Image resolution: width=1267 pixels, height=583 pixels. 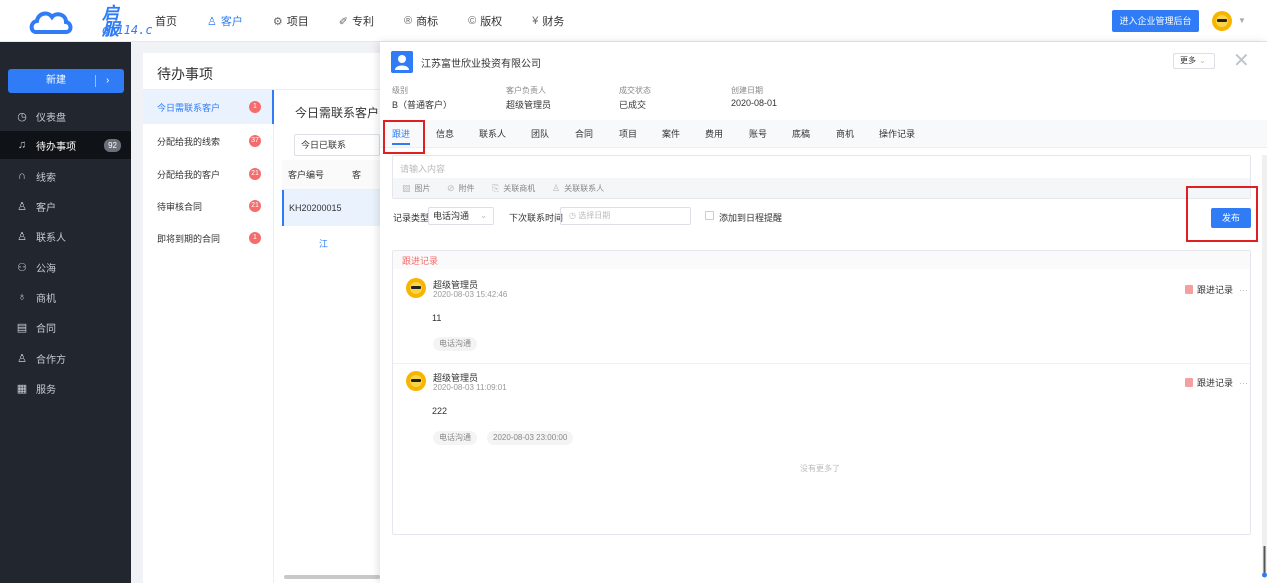 I want to click on record-type-select: 电话沟通 ⌄, so click(x=461, y=216).